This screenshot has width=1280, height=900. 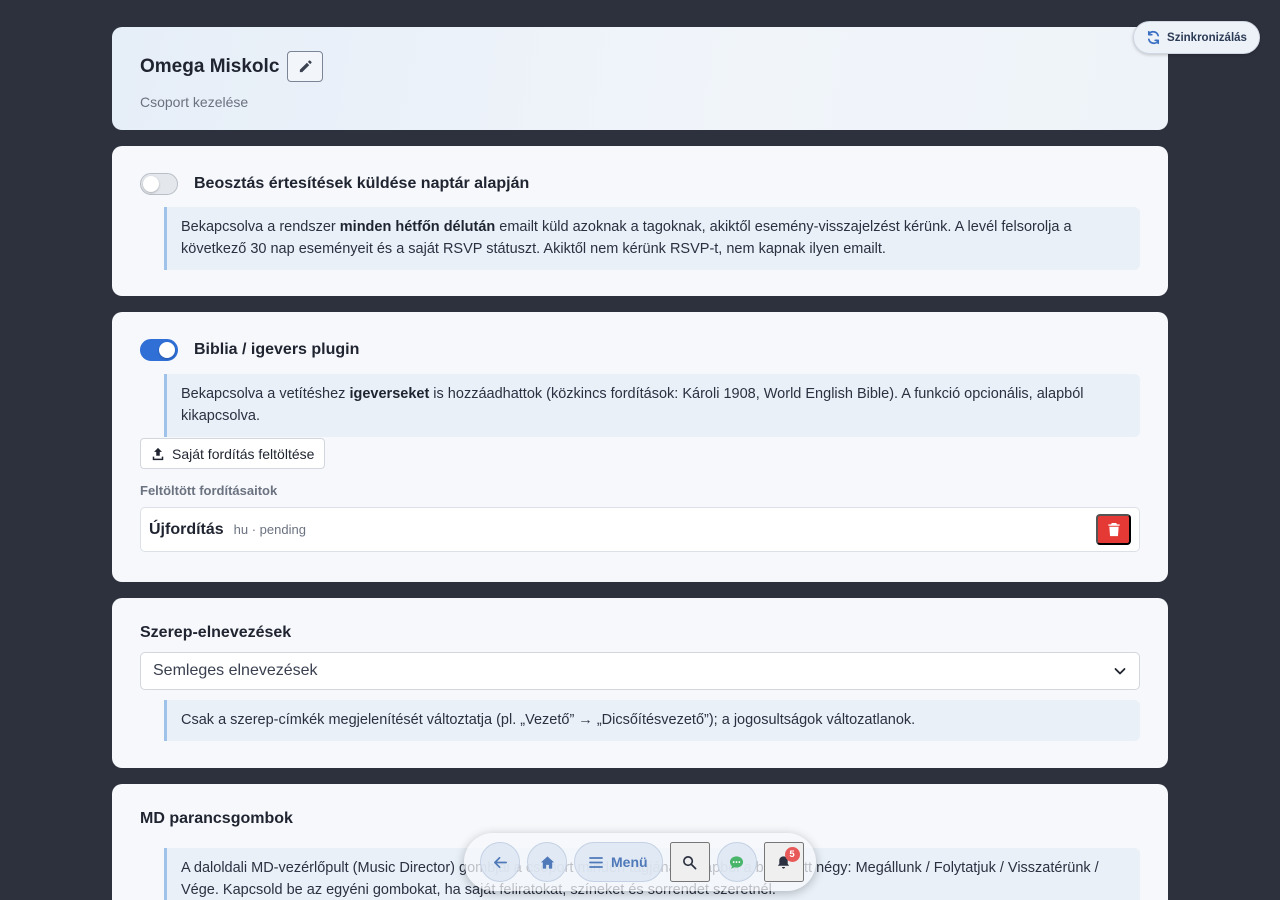 I want to click on page-subtitle: Csoport kezelése, so click(x=194, y=102).